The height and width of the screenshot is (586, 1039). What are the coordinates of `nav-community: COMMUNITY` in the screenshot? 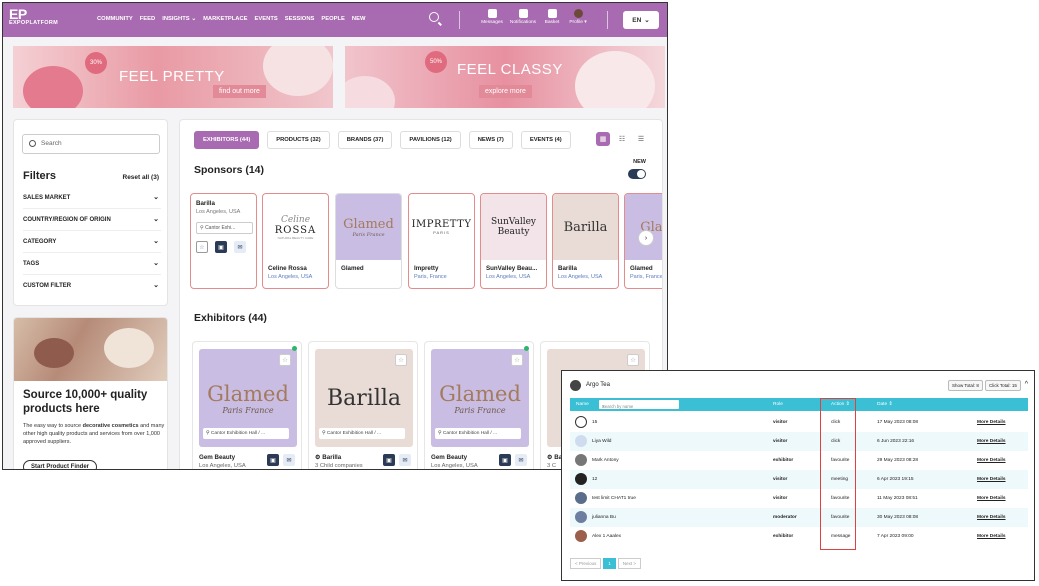 It's located at (115, 19).